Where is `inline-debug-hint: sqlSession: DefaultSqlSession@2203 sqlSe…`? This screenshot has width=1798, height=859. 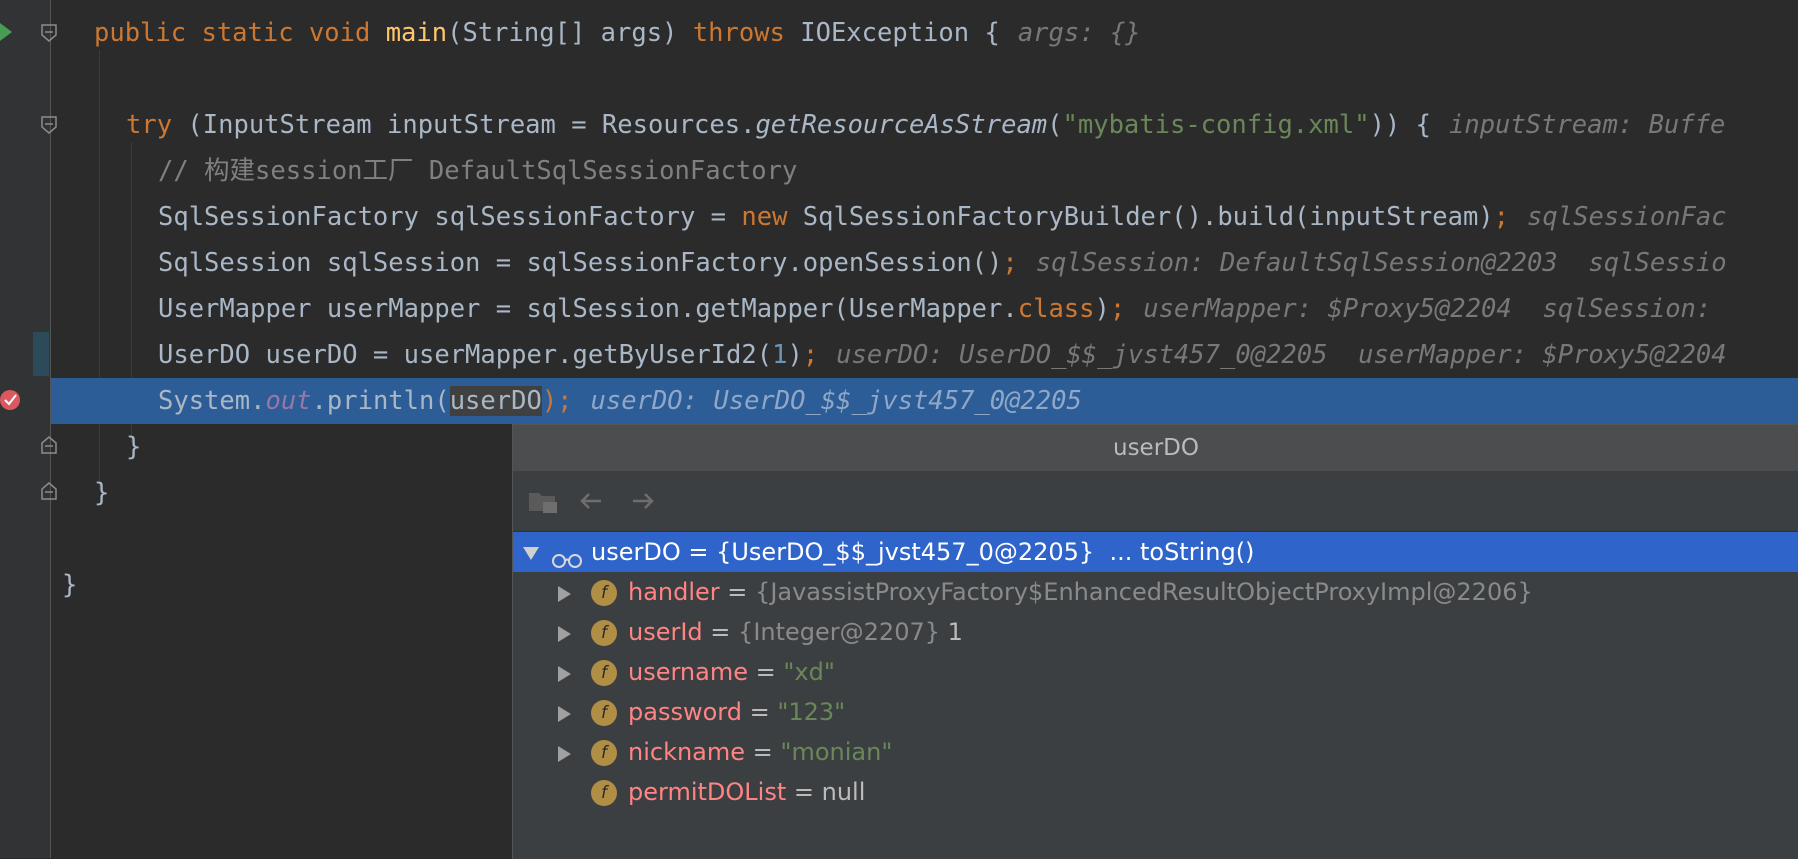
inline-debug-hint: sqlSession: DefaultSqlSession@2203 sqlSe… is located at coordinates (1381, 263).